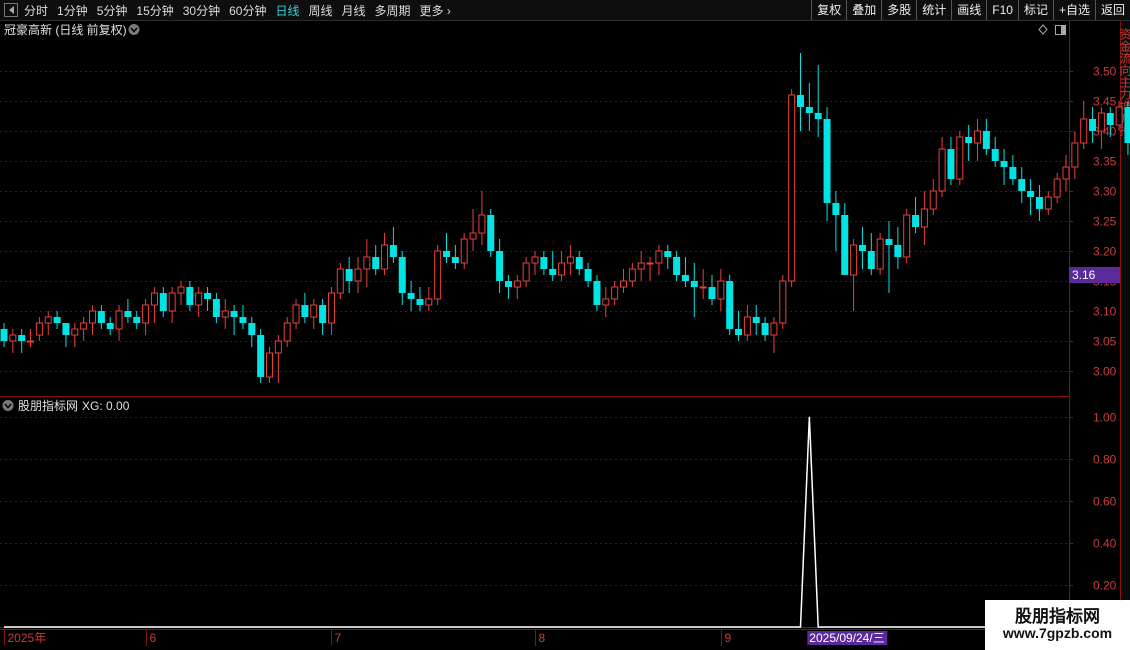 Image resolution: width=1130 pixels, height=650 pixels. Describe the element at coordinates (1084, 275) in the screenshot. I see `current-price-label: 3.16` at that location.